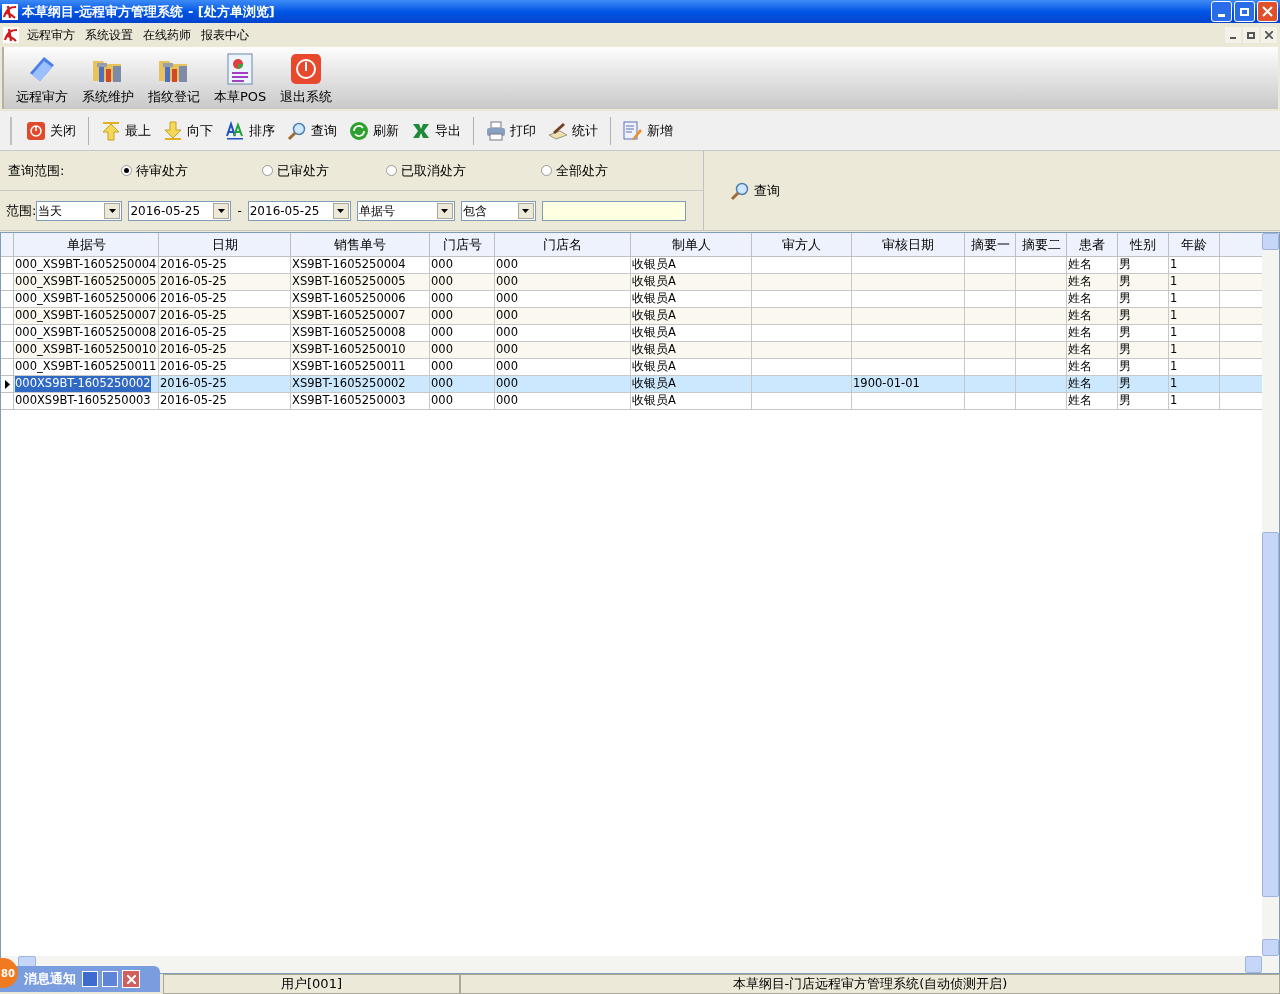 This screenshot has height=994, width=1280. I want to click on restore-icon, so click(90, 979).